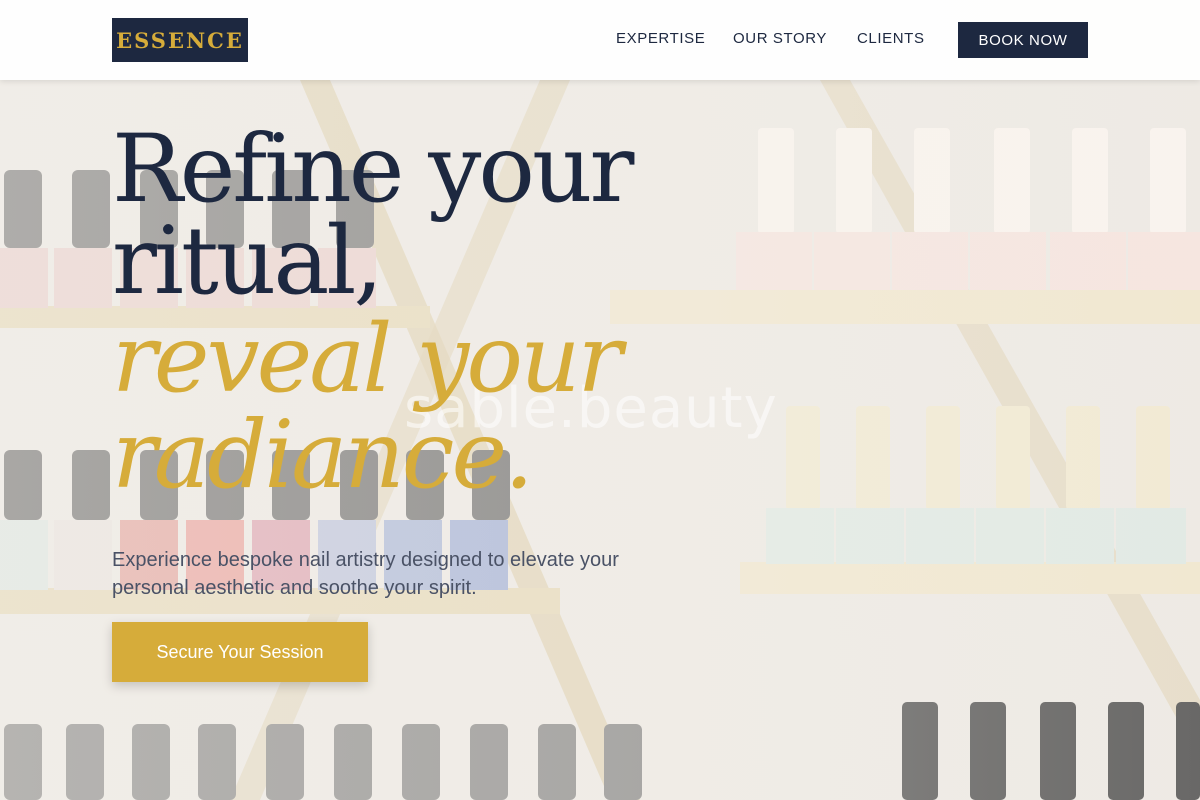 The width and height of the screenshot is (1200, 800). What do you see at coordinates (247, 261) in the screenshot?
I see `hero-heading-line-2: ritual,` at bounding box center [247, 261].